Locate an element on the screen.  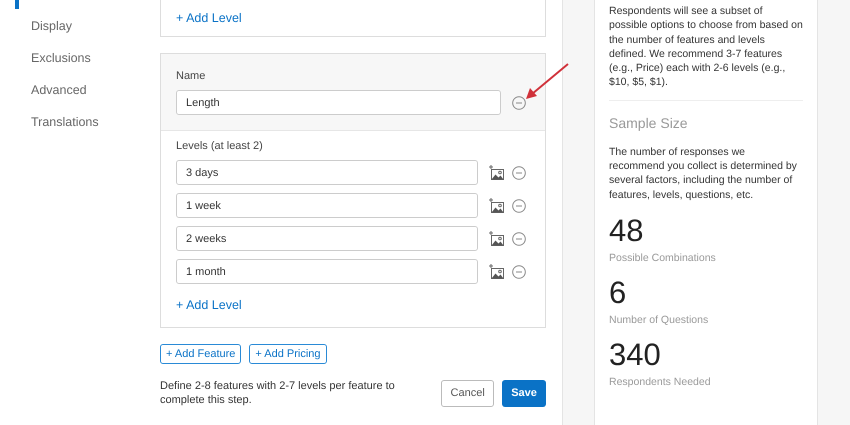
save-button: Save is located at coordinates (524, 393).